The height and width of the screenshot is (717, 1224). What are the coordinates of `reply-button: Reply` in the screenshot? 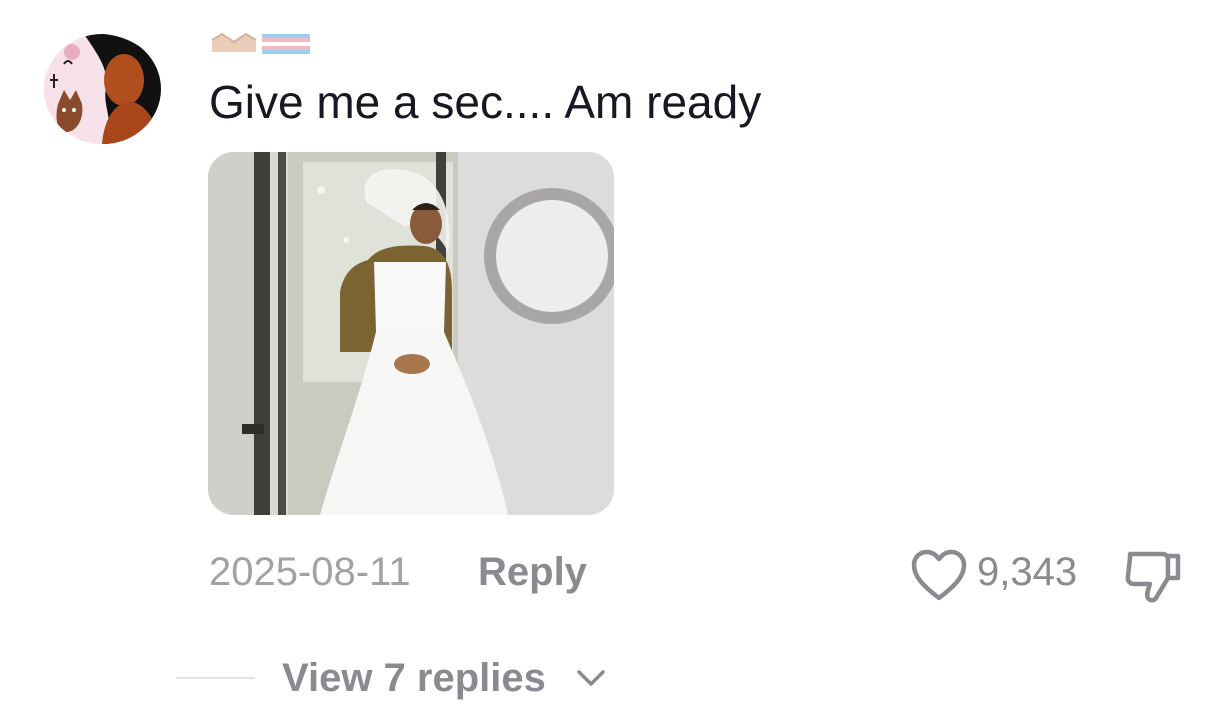 It's located at (532, 572).